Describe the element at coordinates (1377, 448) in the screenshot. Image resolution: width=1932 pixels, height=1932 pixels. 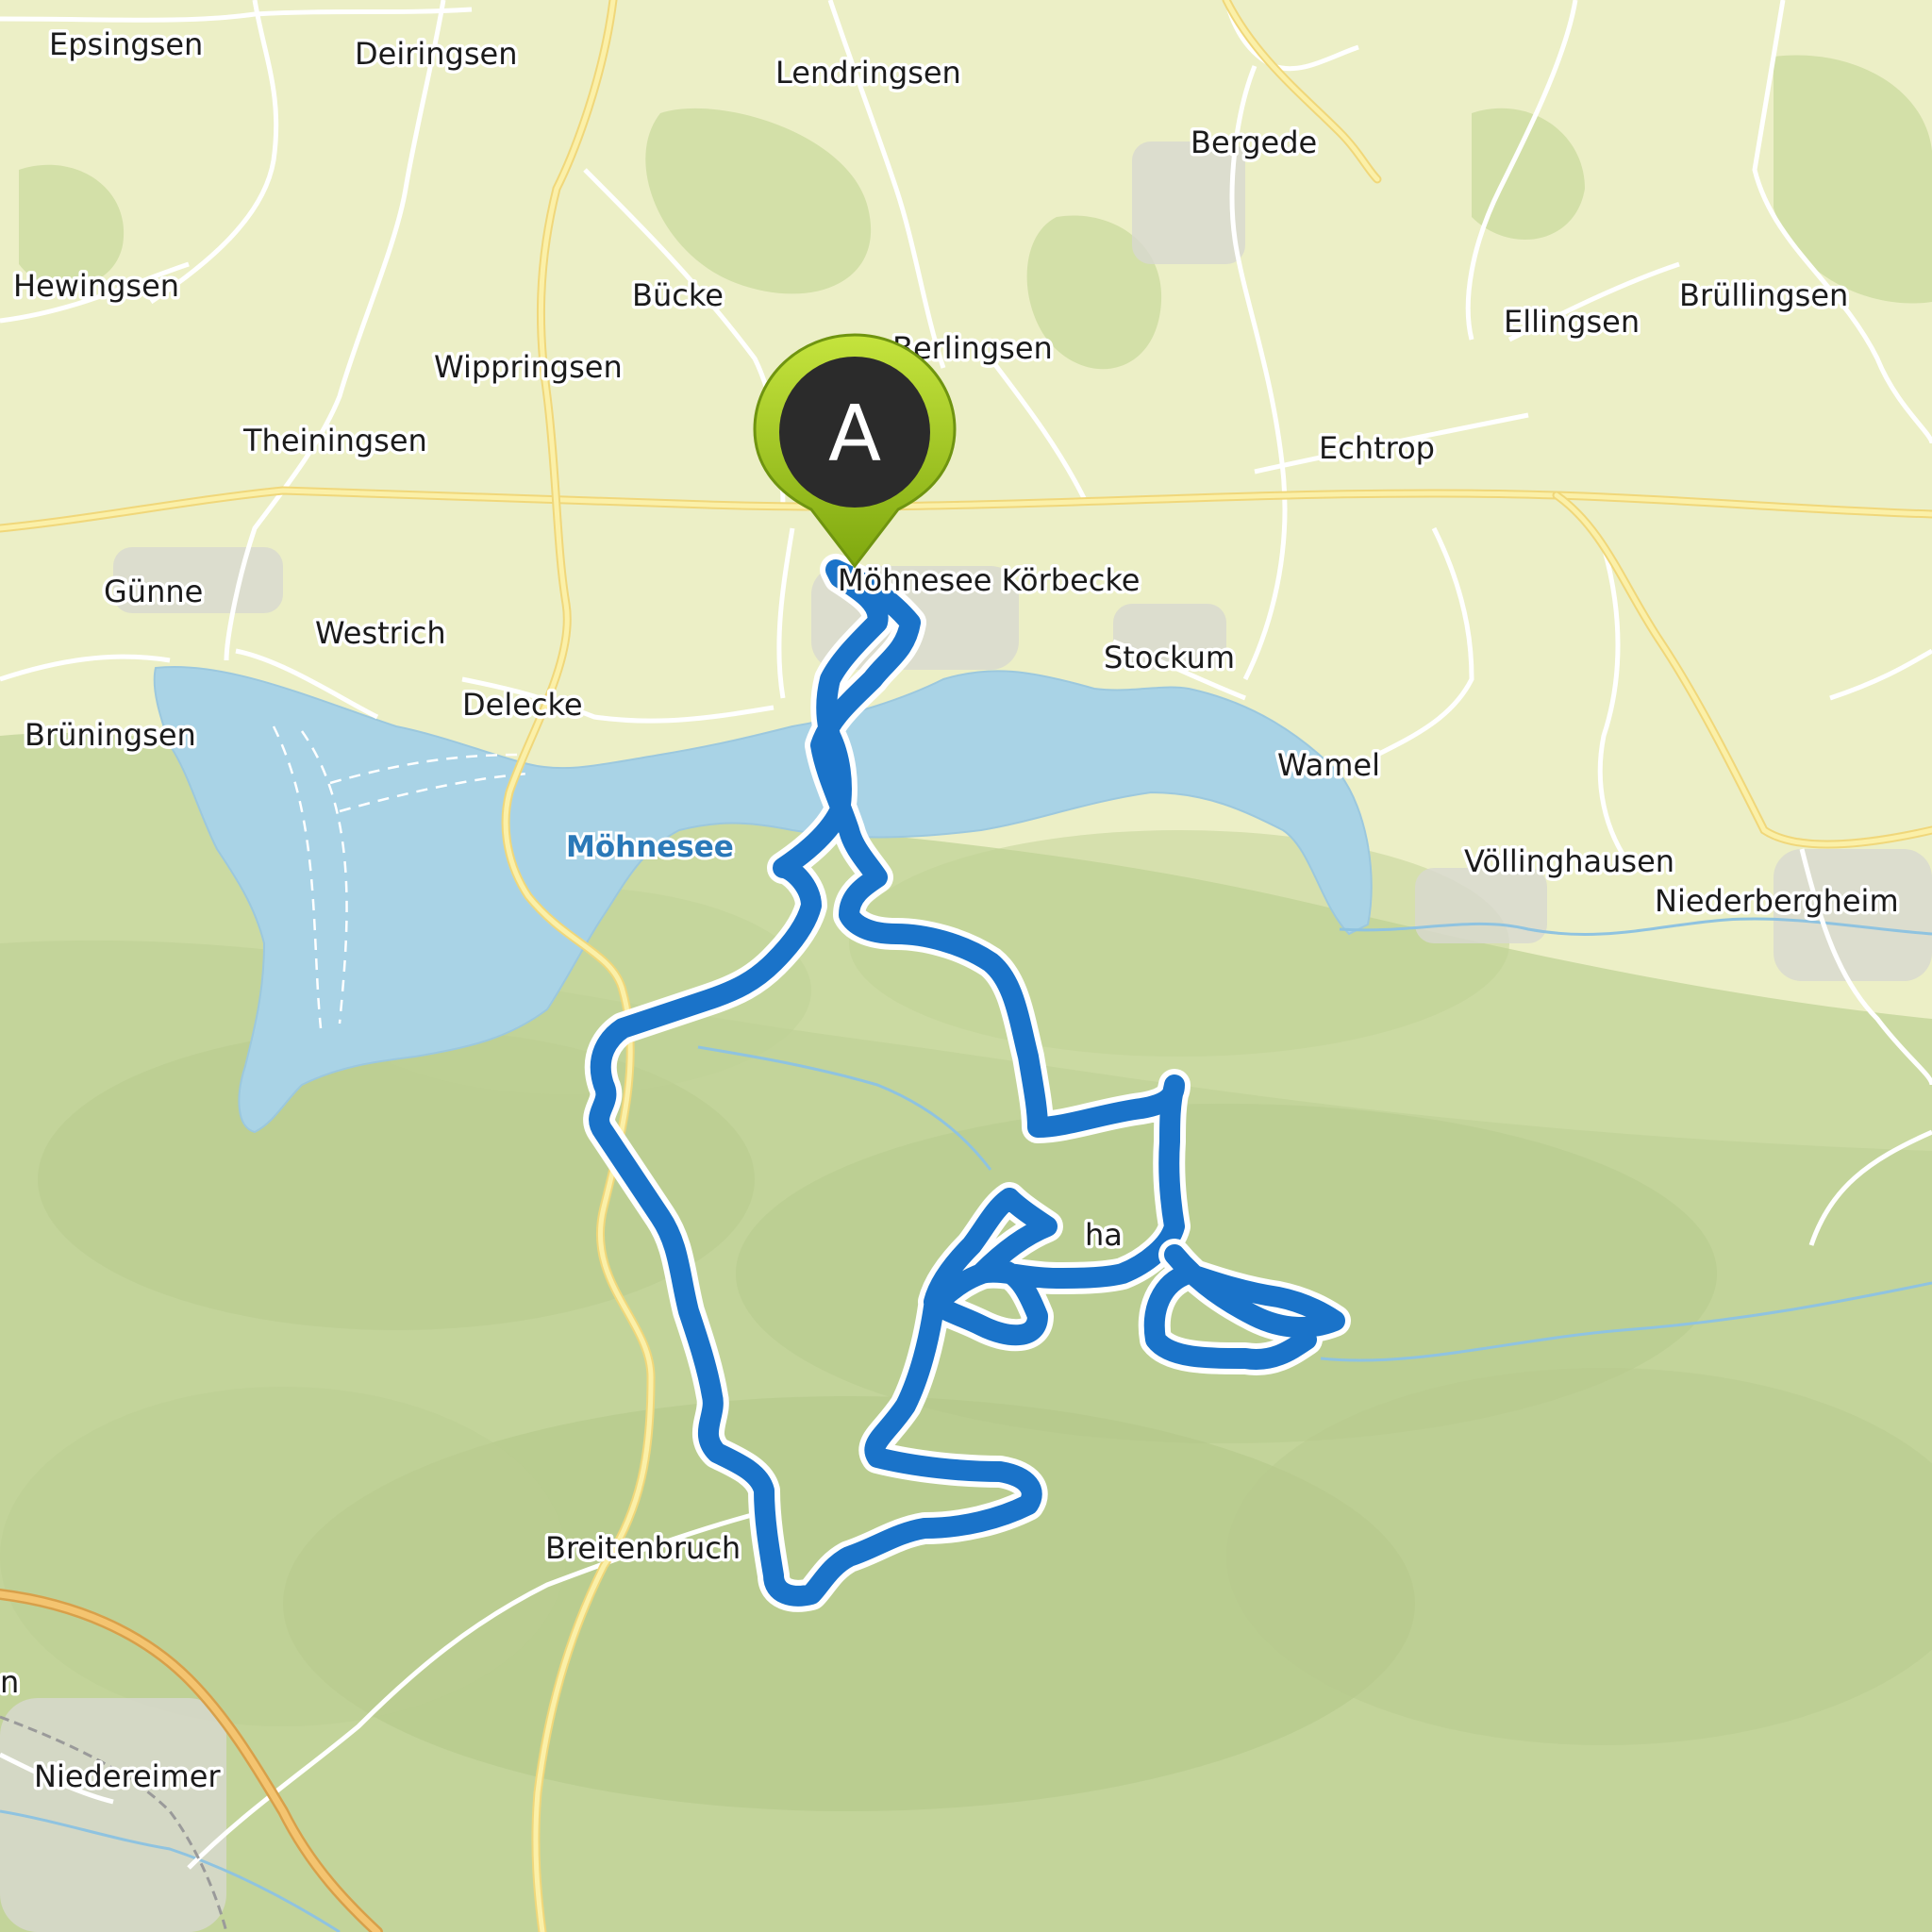
I see `place-label: Echtrop` at that location.